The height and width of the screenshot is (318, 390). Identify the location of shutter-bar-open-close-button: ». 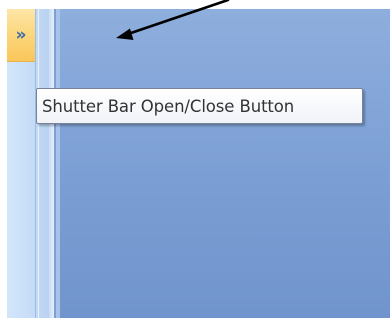
(21, 35).